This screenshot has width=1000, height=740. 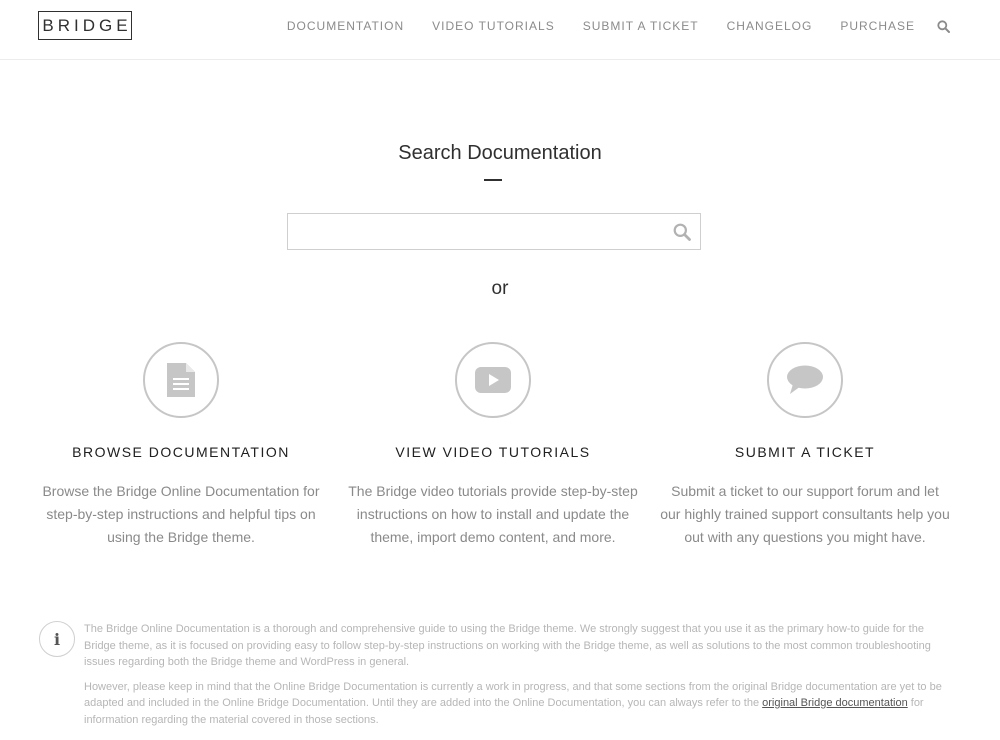 I want to click on nav-changelog: CHANGELOG, so click(x=770, y=26).